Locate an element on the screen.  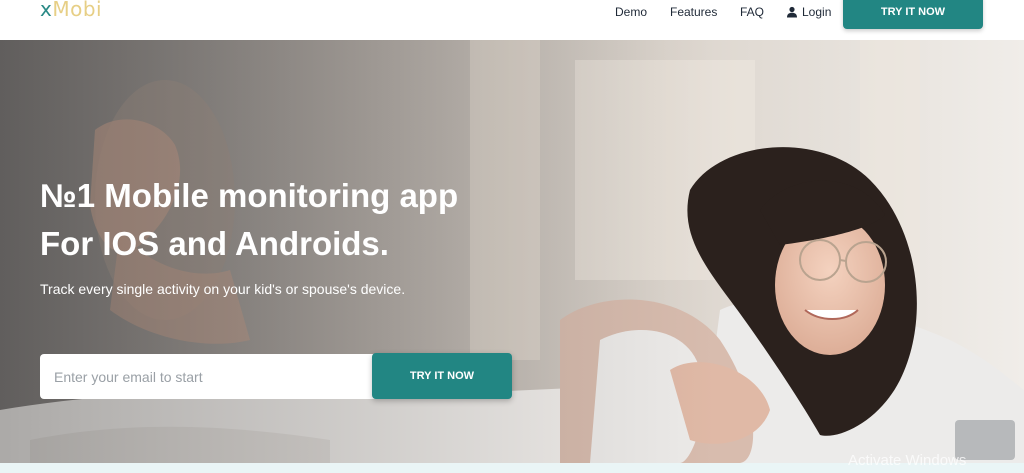
logo-x: x is located at coordinates (46, 10).